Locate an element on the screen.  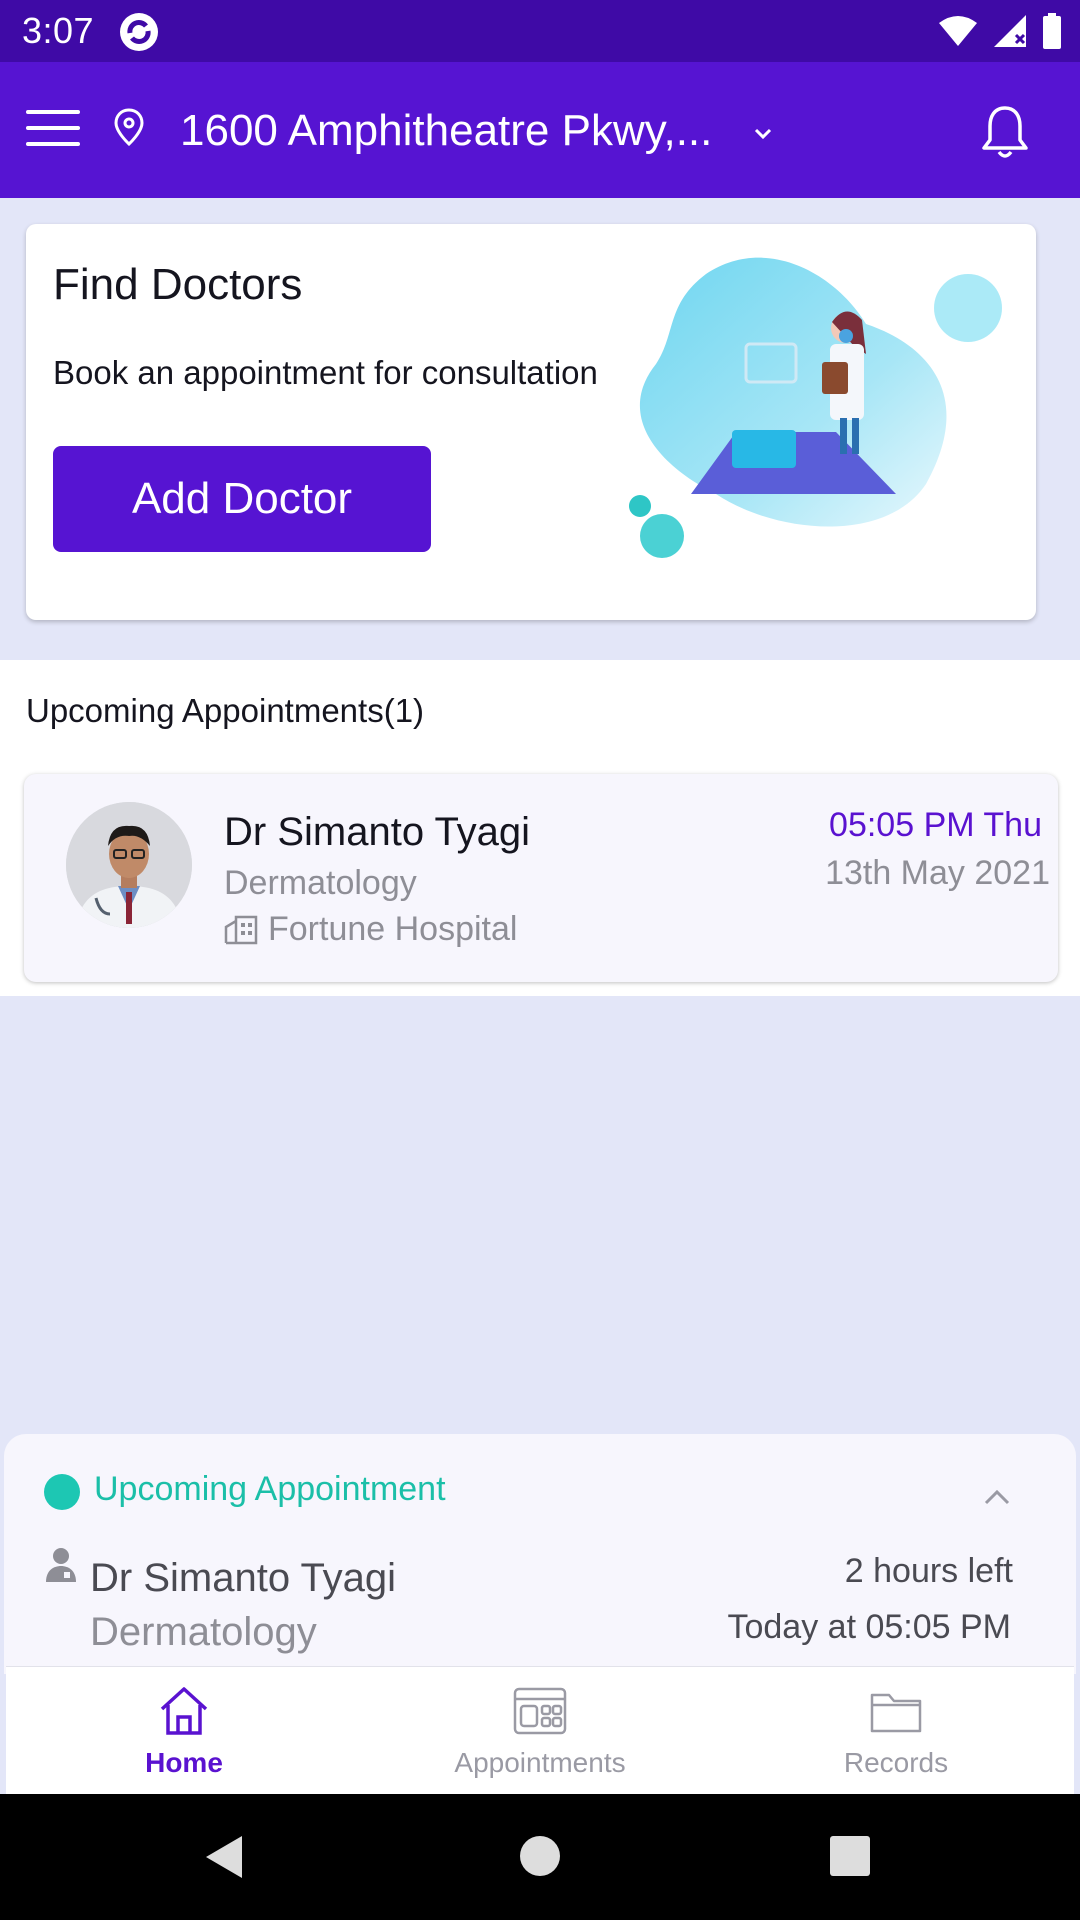
status-icons is located at coordinates (1000, 31).